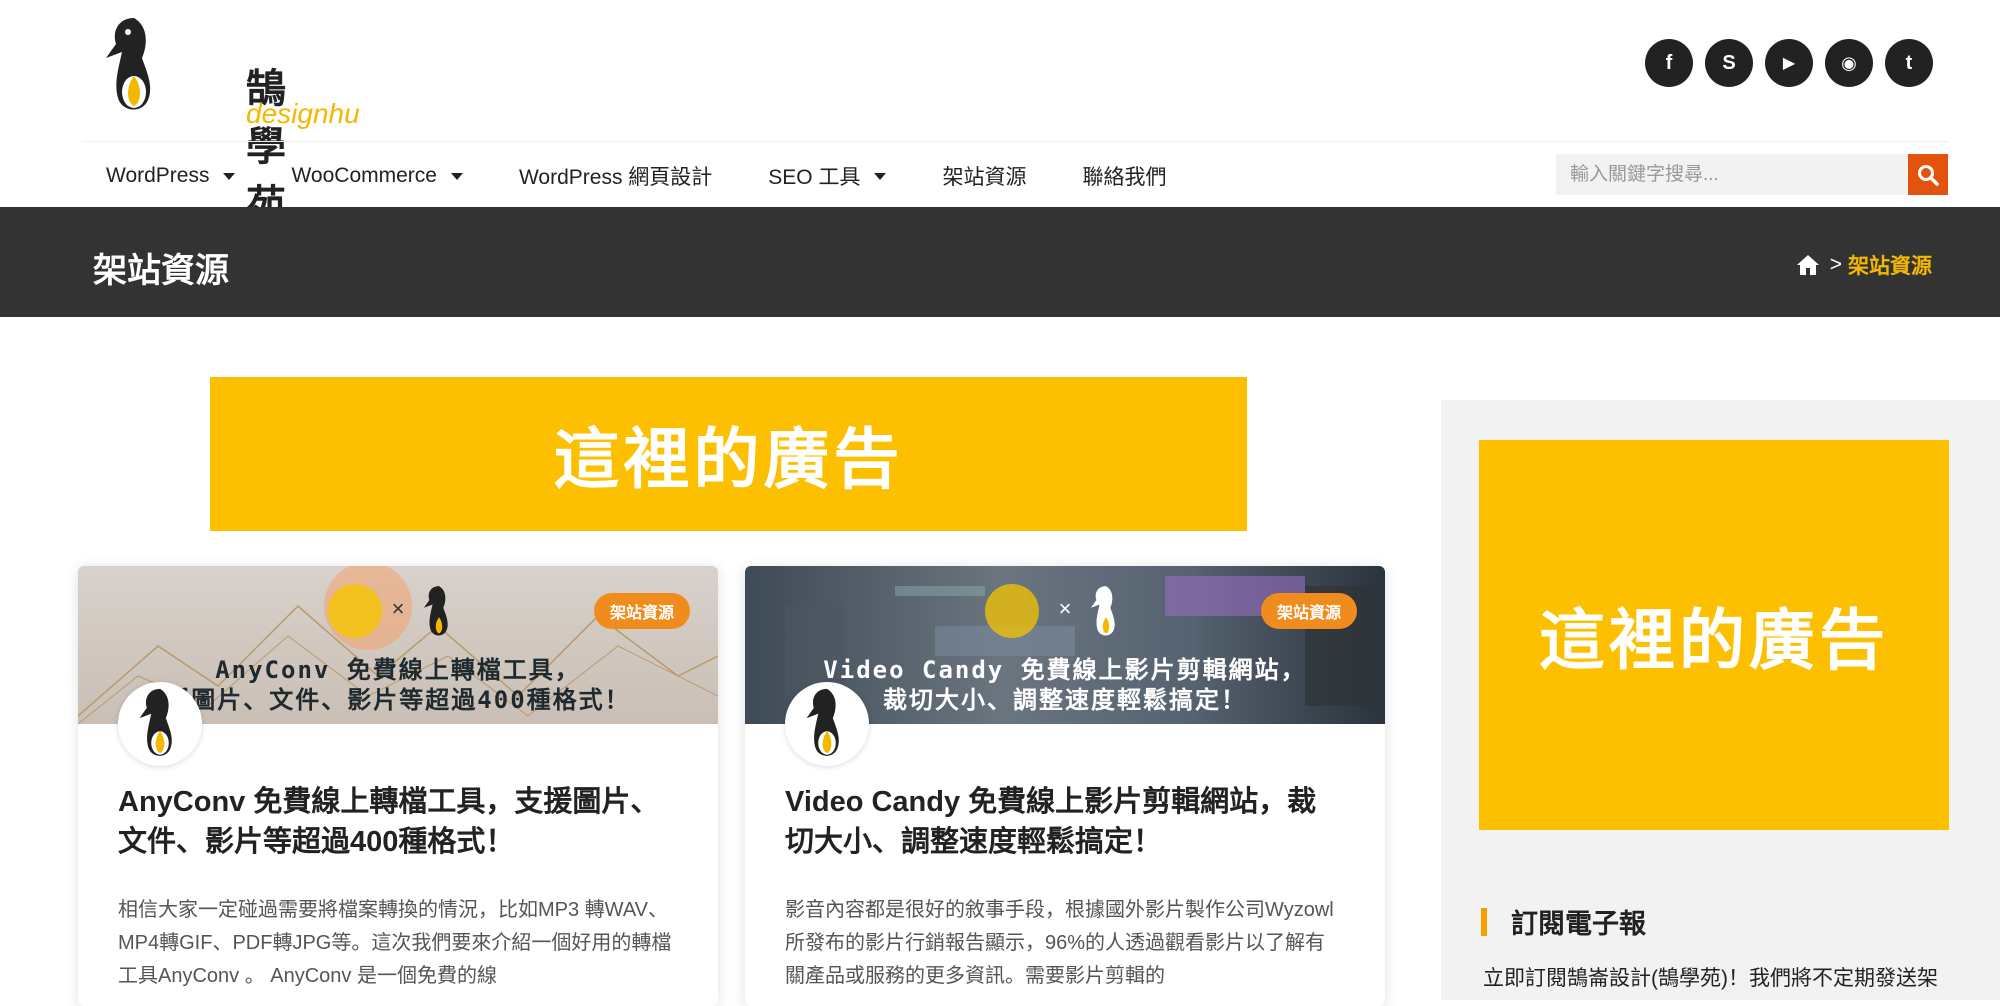 The width and height of the screenshot is (2000, 1006). Describe the element at coordinates (232, 120) in the screenshot. I see `site-logo: 鵠學苑 designhu` at that location.